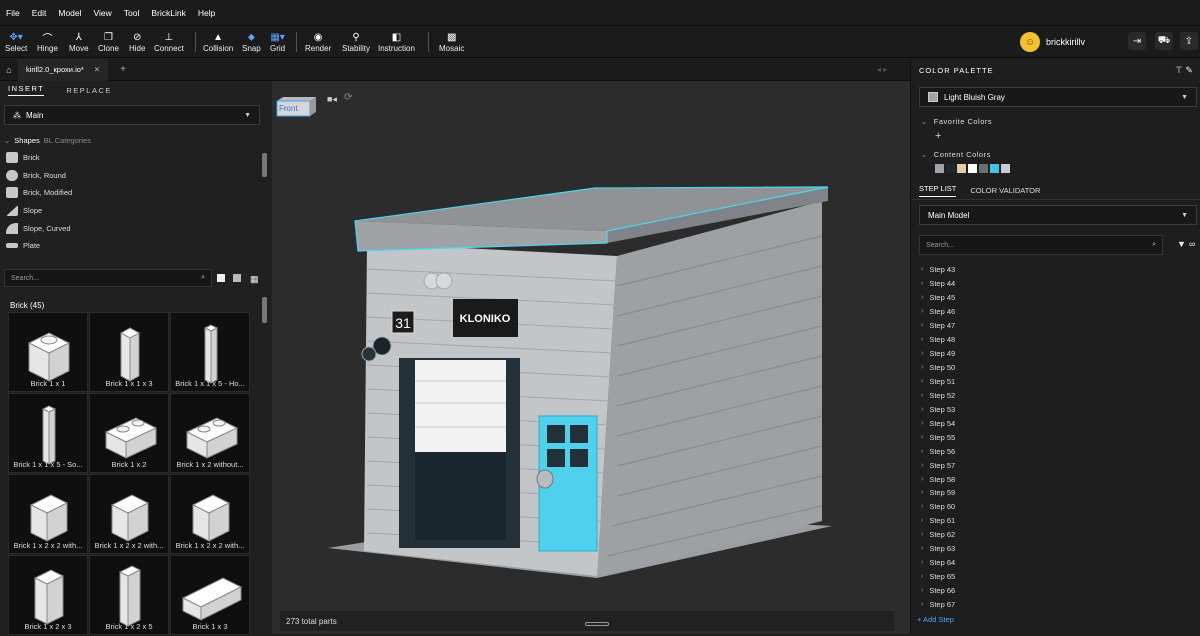  Describe the element at coordinates (16, 42) in the screenshot. I see `select-tool-button: ✥▾ Select` at that location.